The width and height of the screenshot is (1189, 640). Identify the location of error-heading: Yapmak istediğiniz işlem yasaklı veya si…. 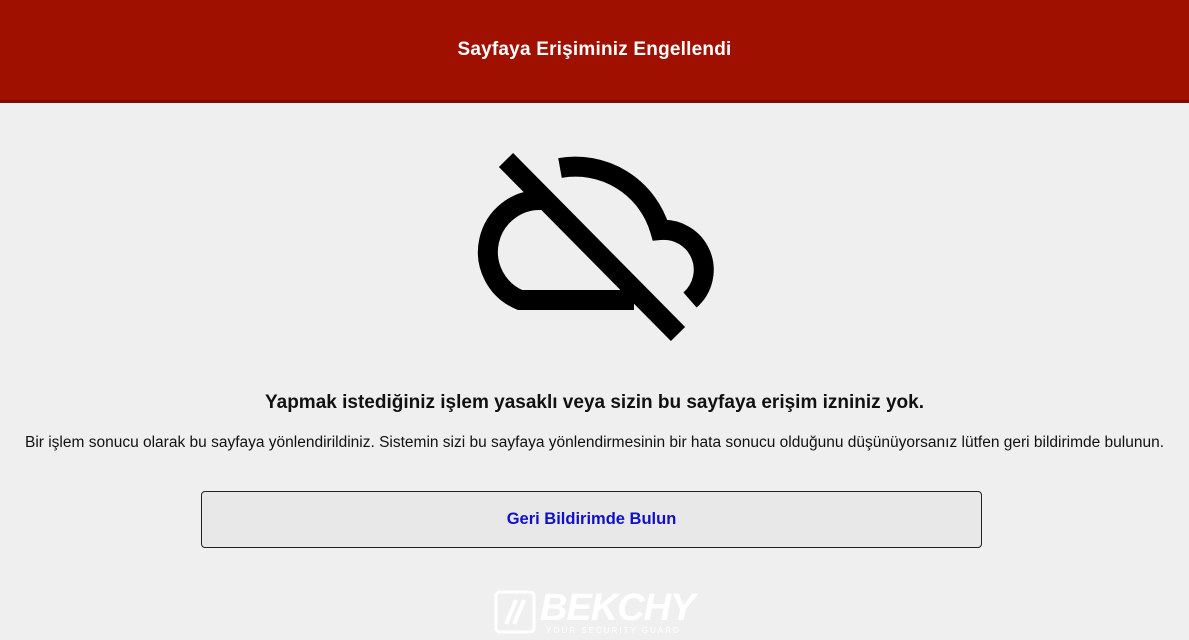
(594, 402).